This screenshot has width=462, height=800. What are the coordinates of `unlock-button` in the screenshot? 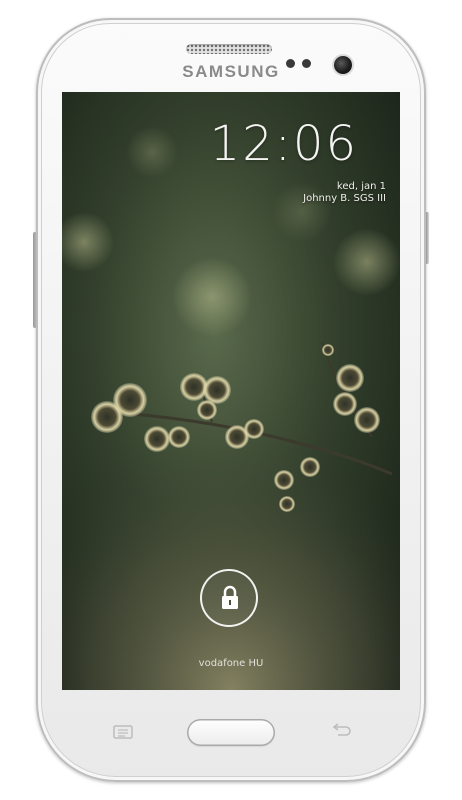 It's located at (229, 598).